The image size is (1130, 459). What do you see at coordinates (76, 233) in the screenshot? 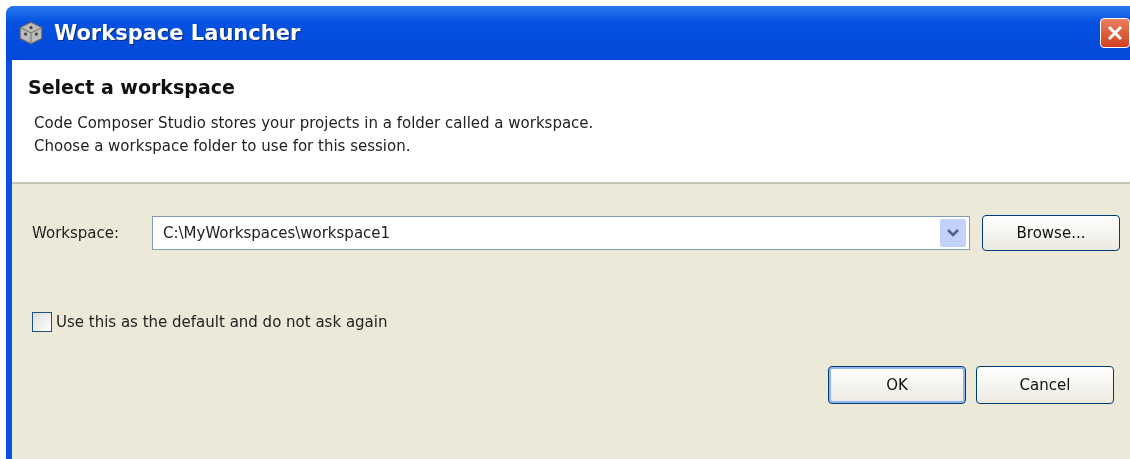
I see `workspace-label: Workspace:` at bounding box center [76, 233].